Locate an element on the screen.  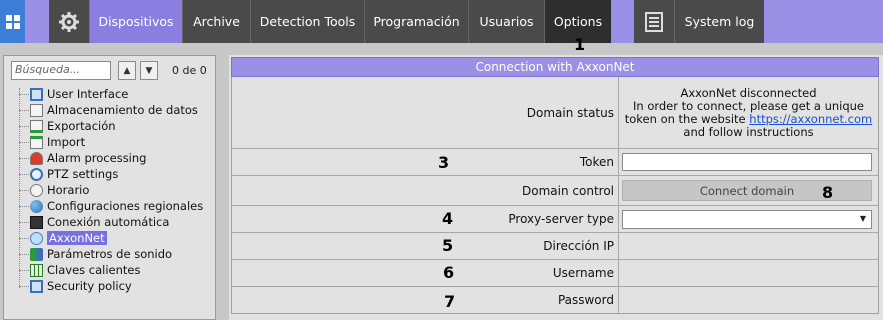
log-icon is located at coordinates (654, 21).